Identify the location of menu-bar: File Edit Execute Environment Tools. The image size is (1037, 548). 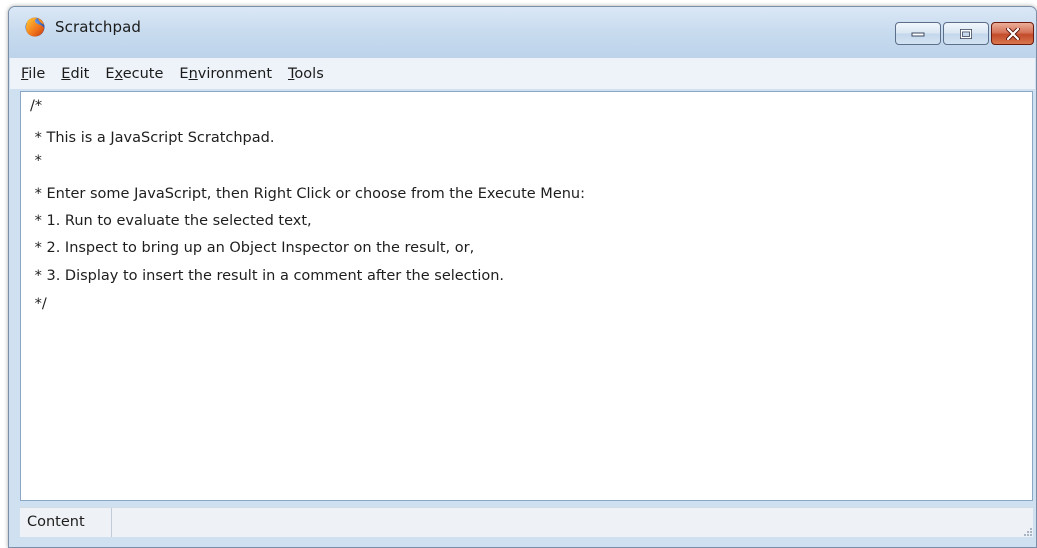
(522, 73).